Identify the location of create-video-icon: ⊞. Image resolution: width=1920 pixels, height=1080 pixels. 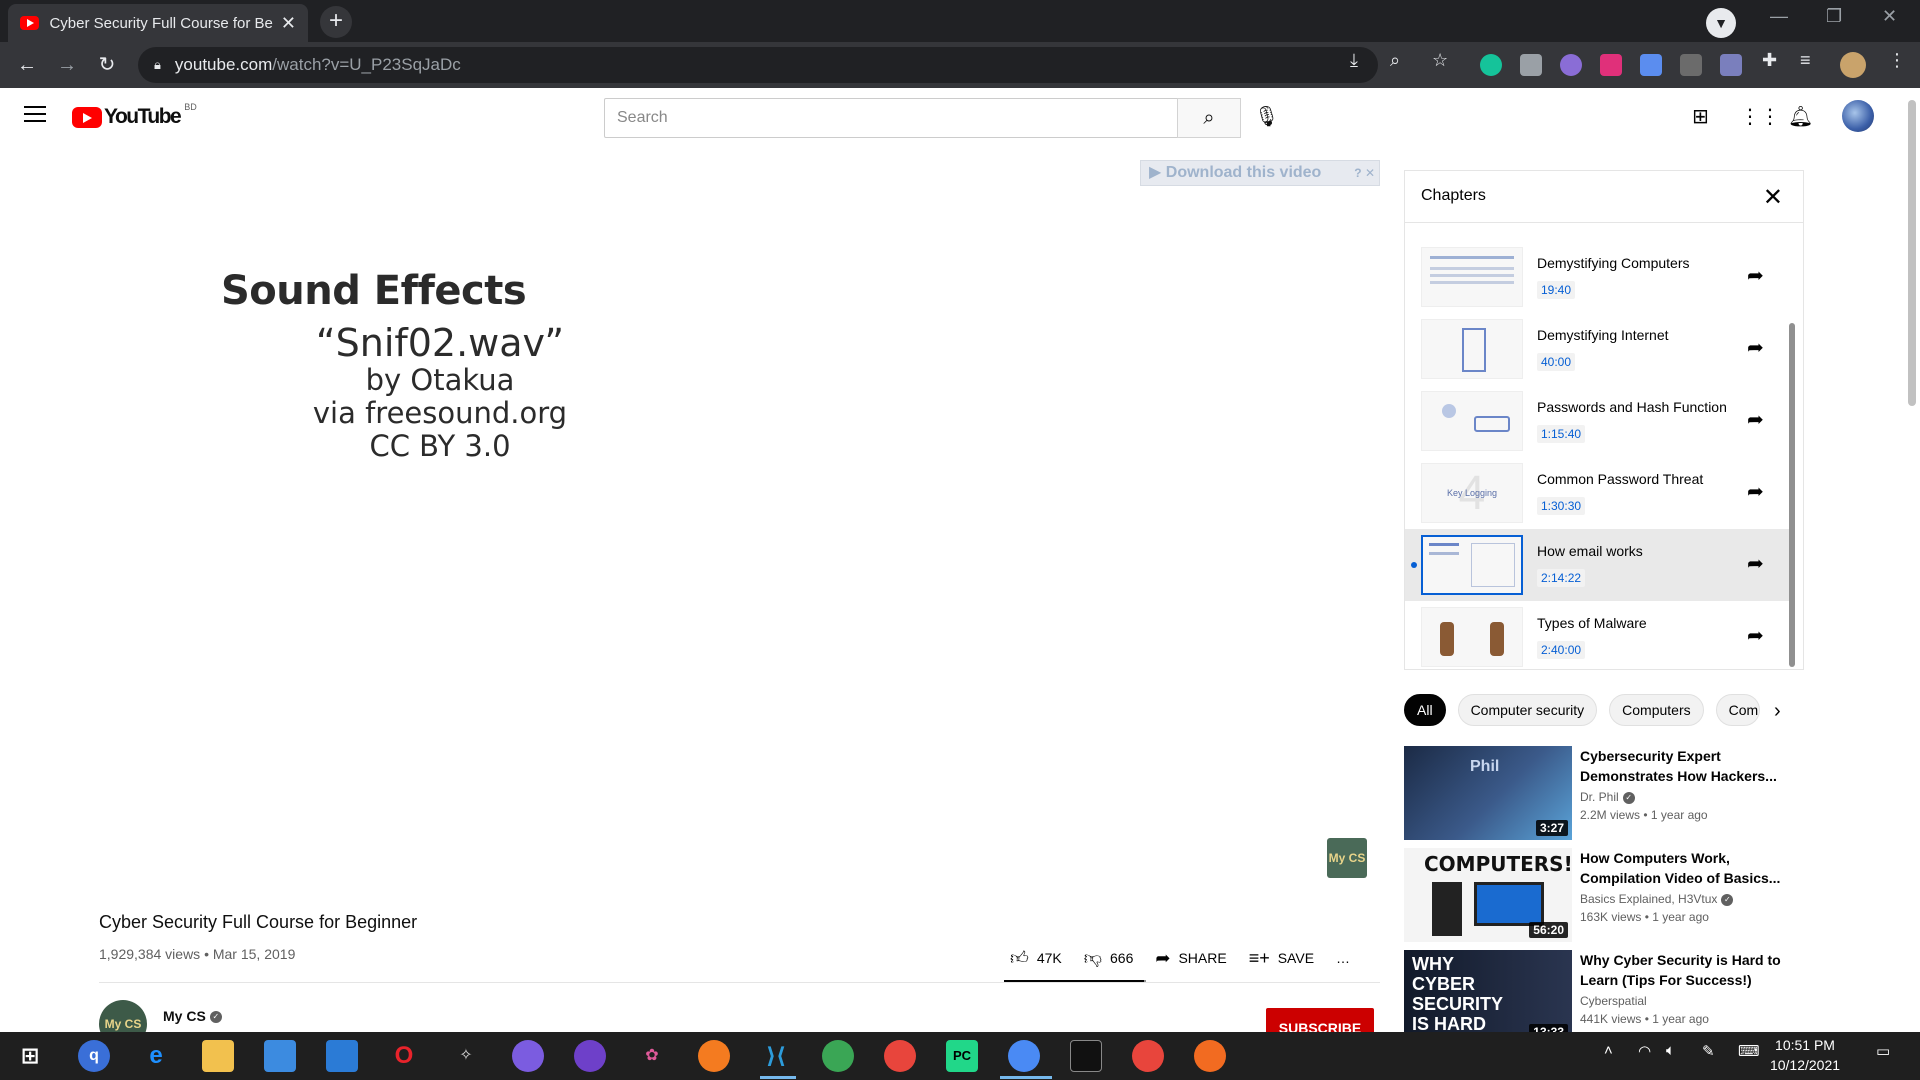
(1700, 116).